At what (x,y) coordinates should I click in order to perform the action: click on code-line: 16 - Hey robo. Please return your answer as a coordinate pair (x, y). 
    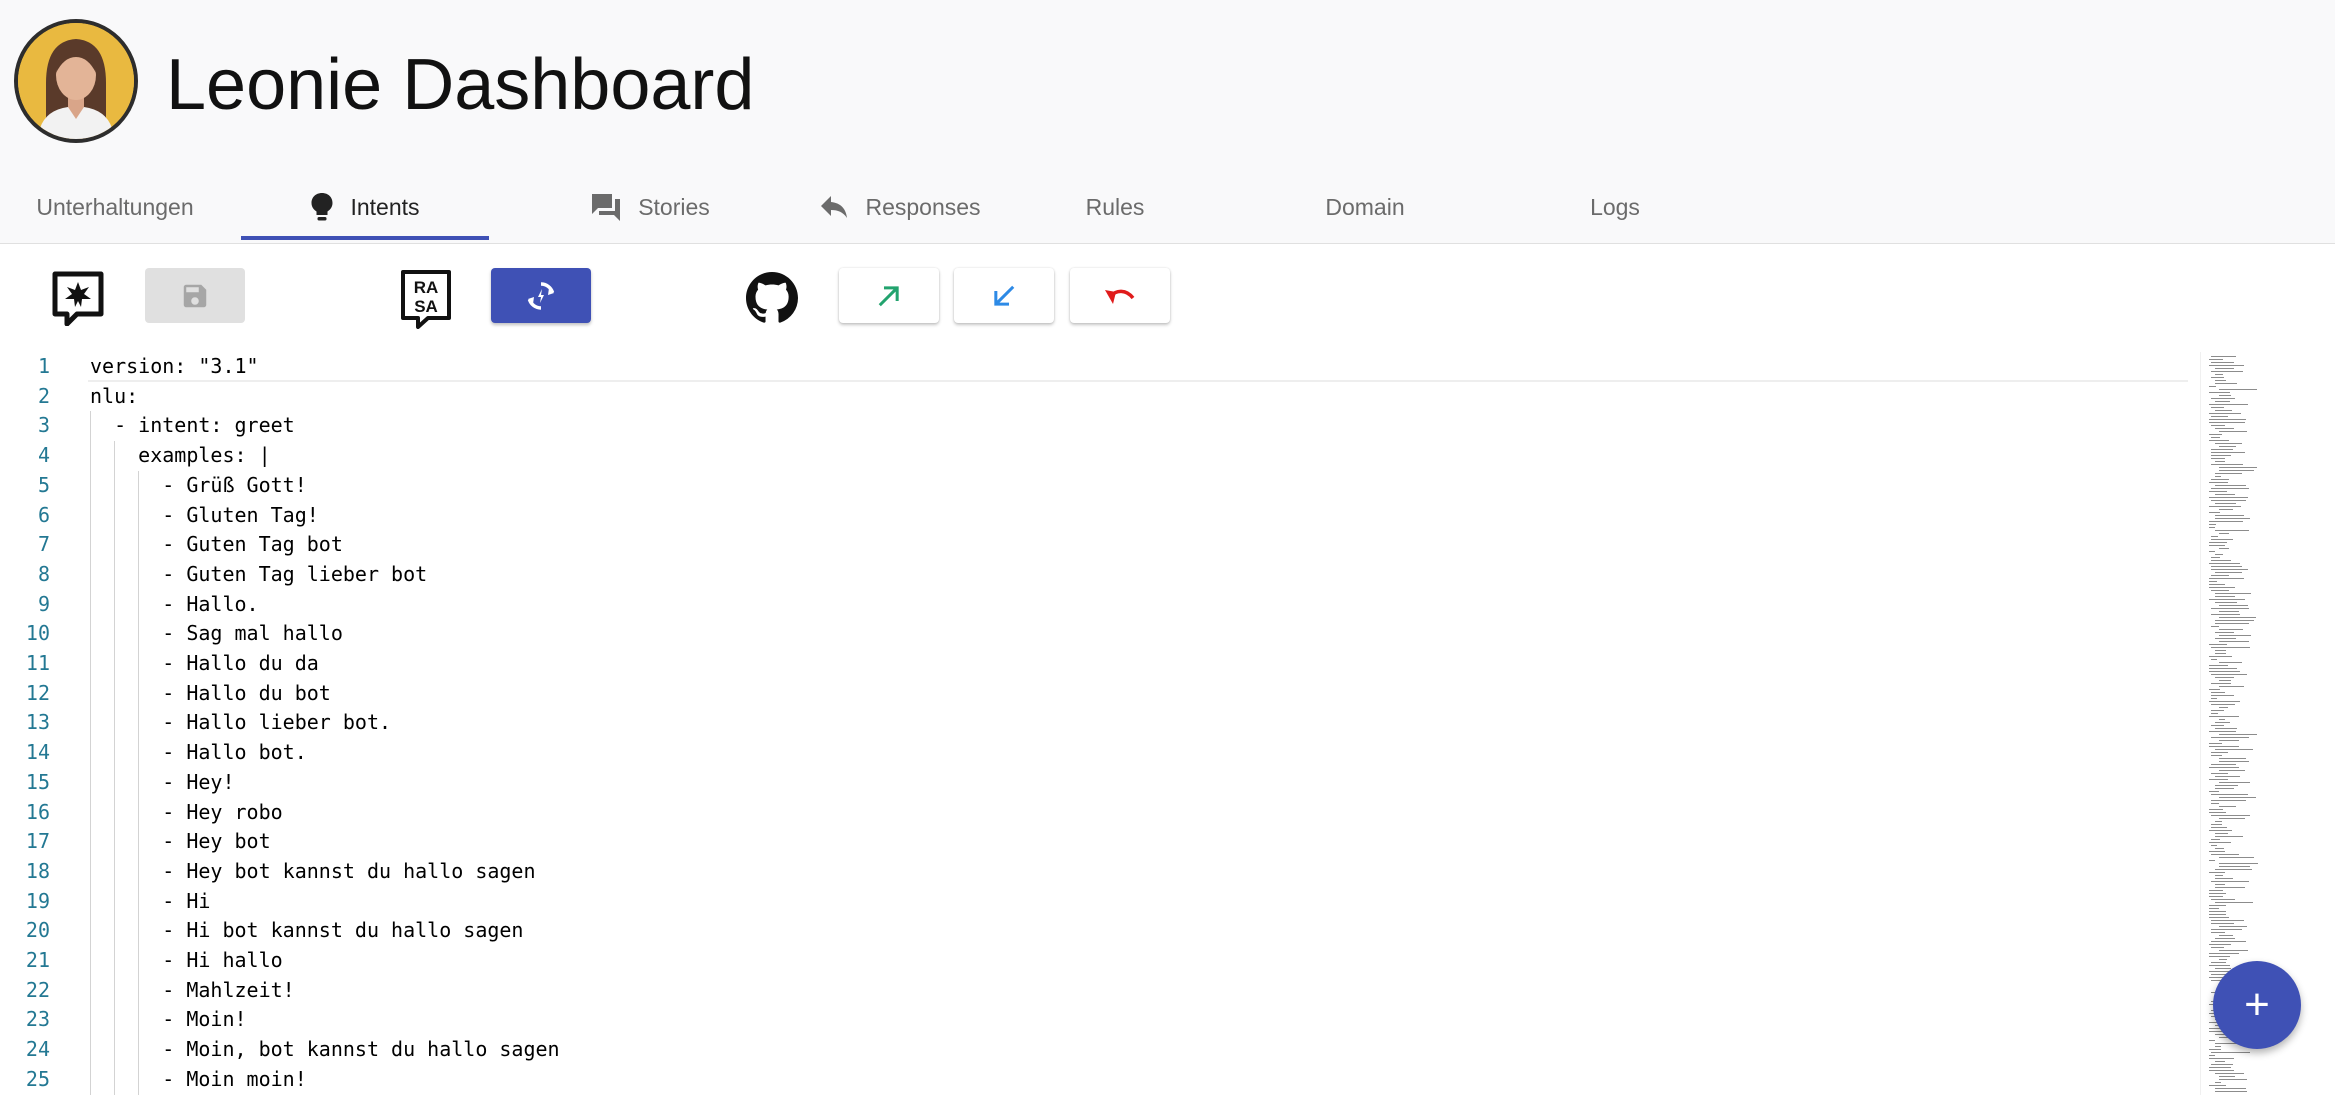
    Looking at the image, I should click on (1095, 813).